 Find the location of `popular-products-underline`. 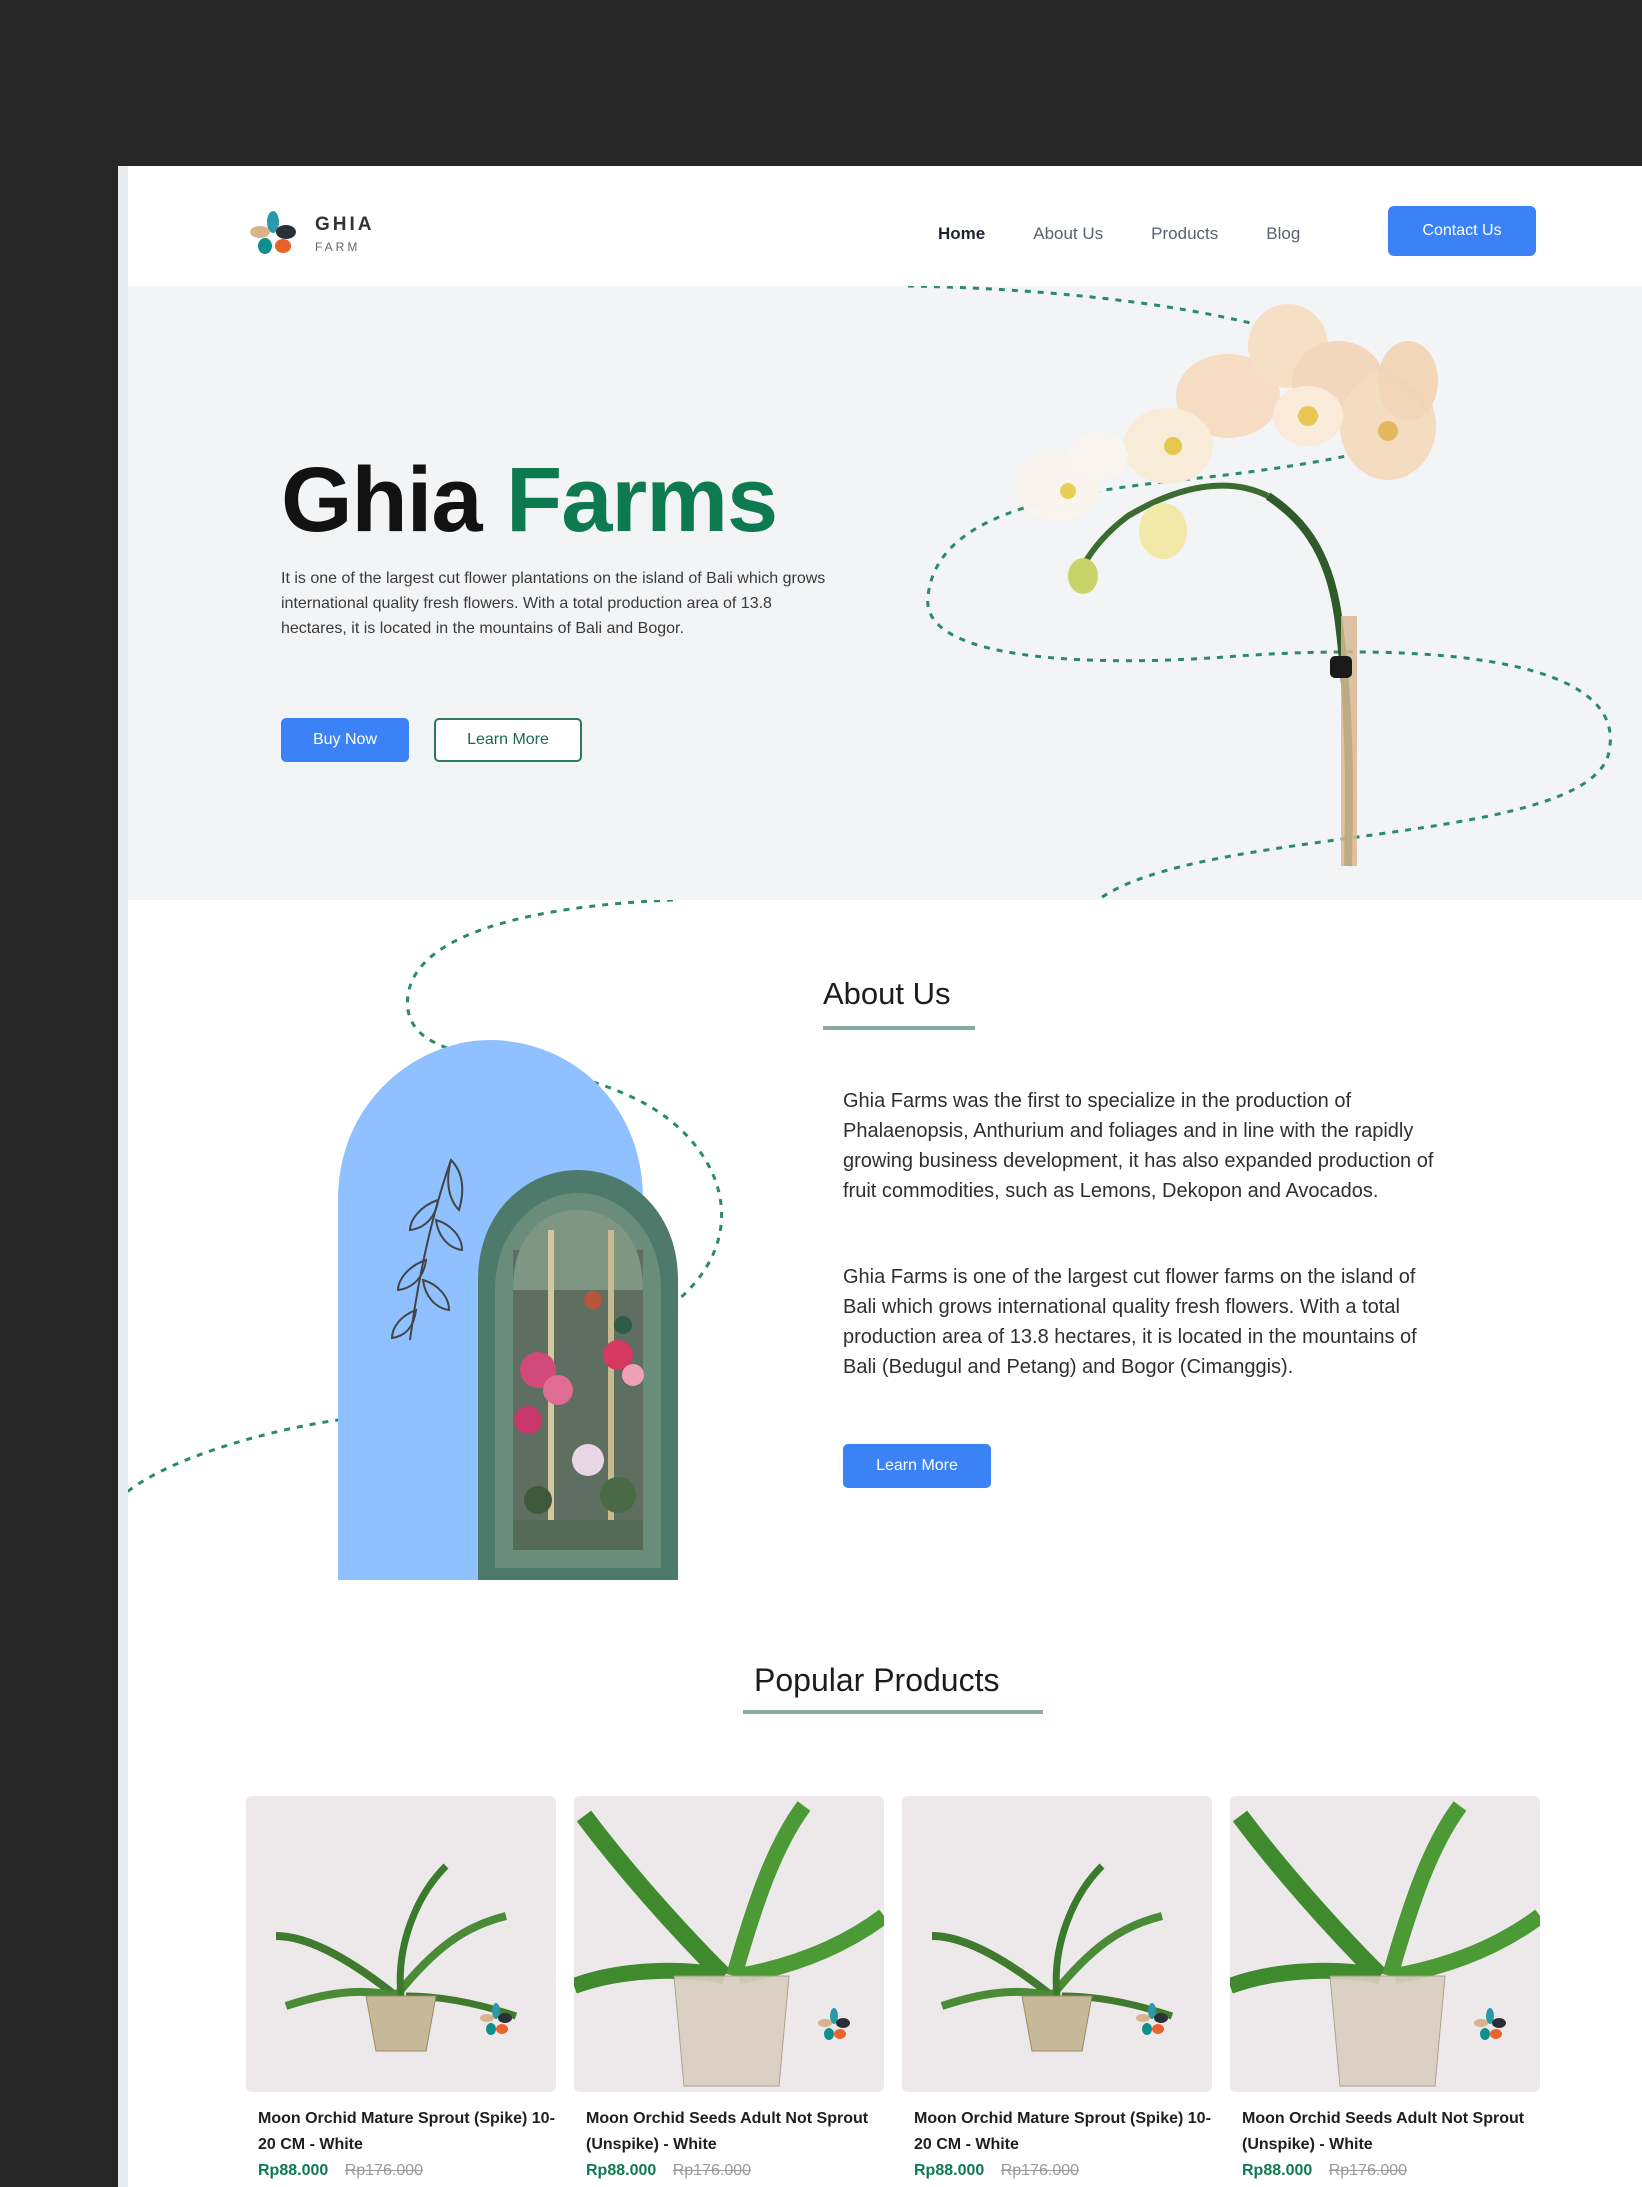

popular-products-underline is located at coordinates (893, 1712).